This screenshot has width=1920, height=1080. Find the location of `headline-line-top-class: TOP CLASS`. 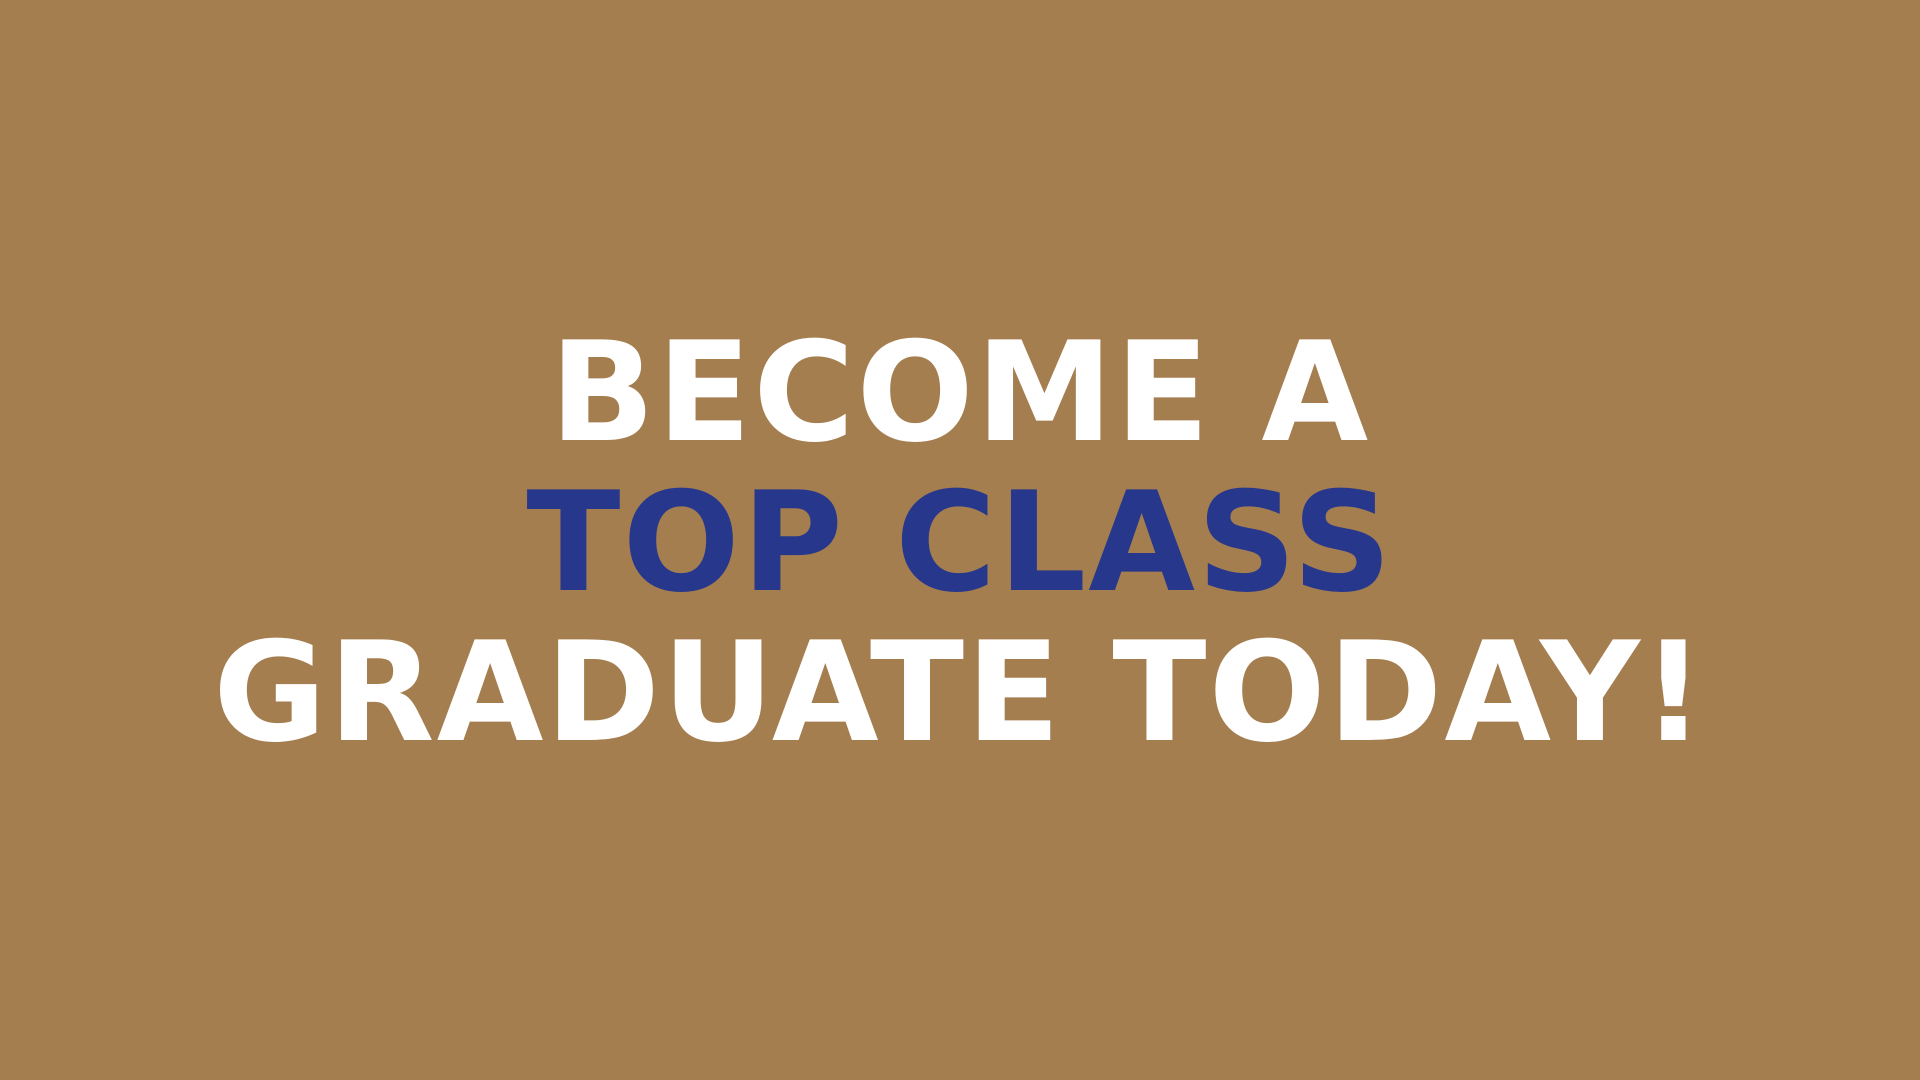

headline-line-top-class: TOP CLASS is located at coordinates (960, 542).